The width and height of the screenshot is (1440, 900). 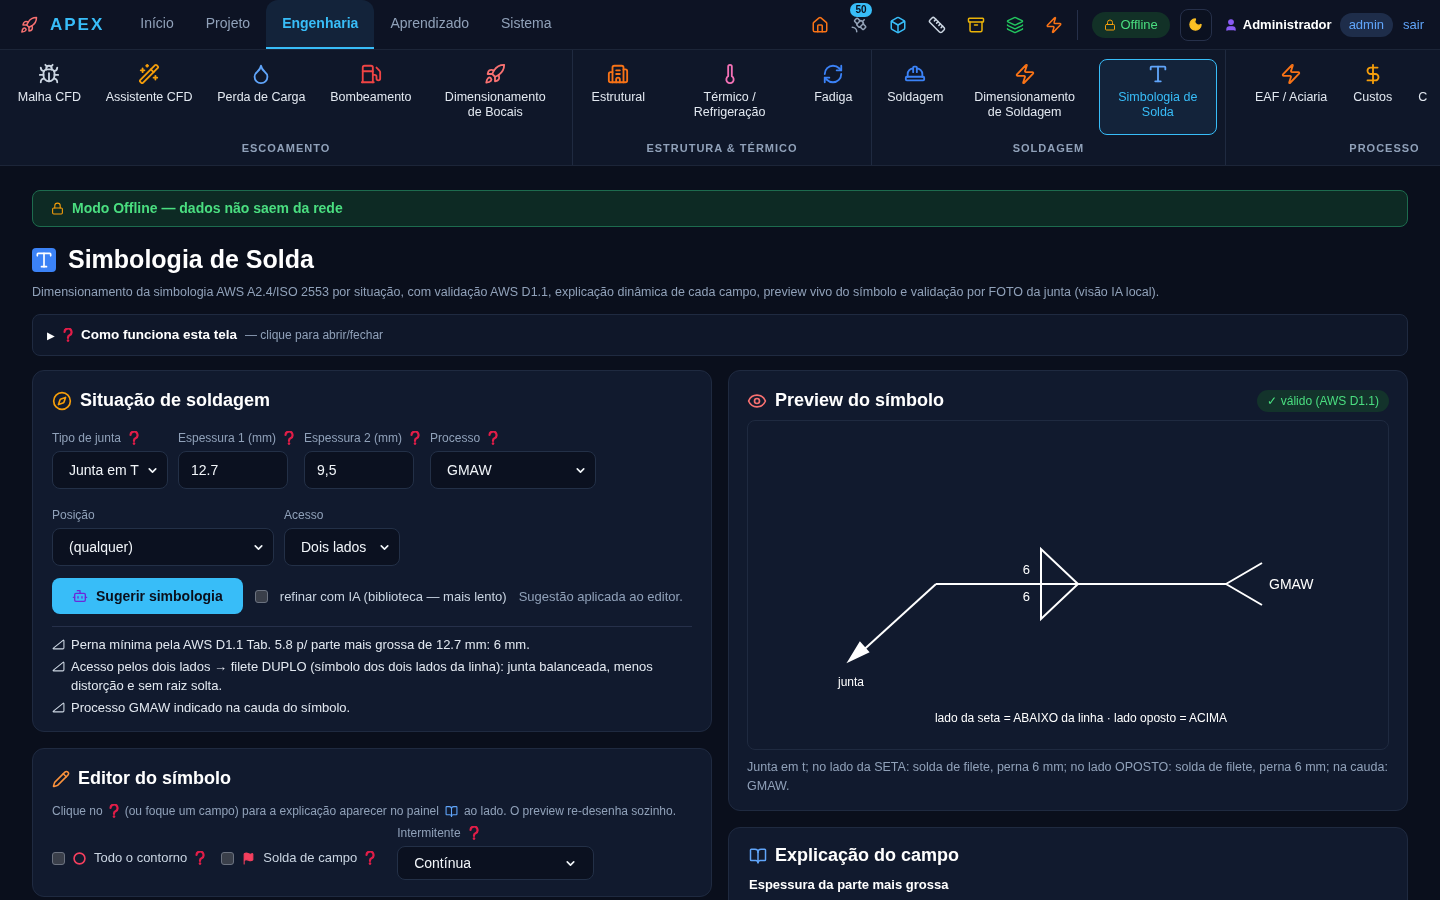 I want to click on logout-link: sair, so click(x=1413, y=24).